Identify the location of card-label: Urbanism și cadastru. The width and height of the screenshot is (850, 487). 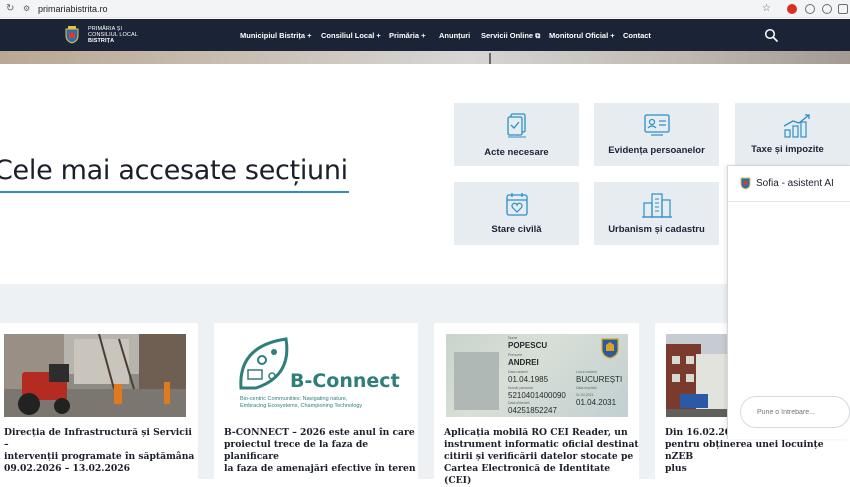
(656, 229).